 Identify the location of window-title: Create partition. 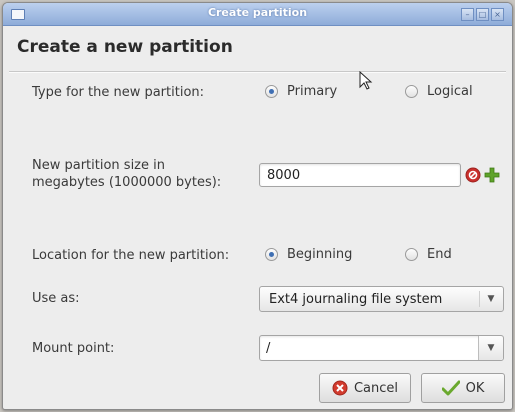
(257, 12).